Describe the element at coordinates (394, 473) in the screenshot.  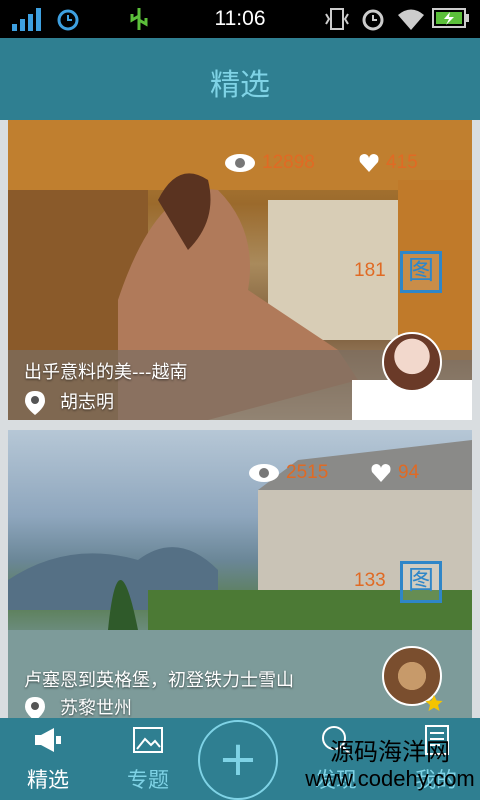
I see `like-count: 94` at that location.